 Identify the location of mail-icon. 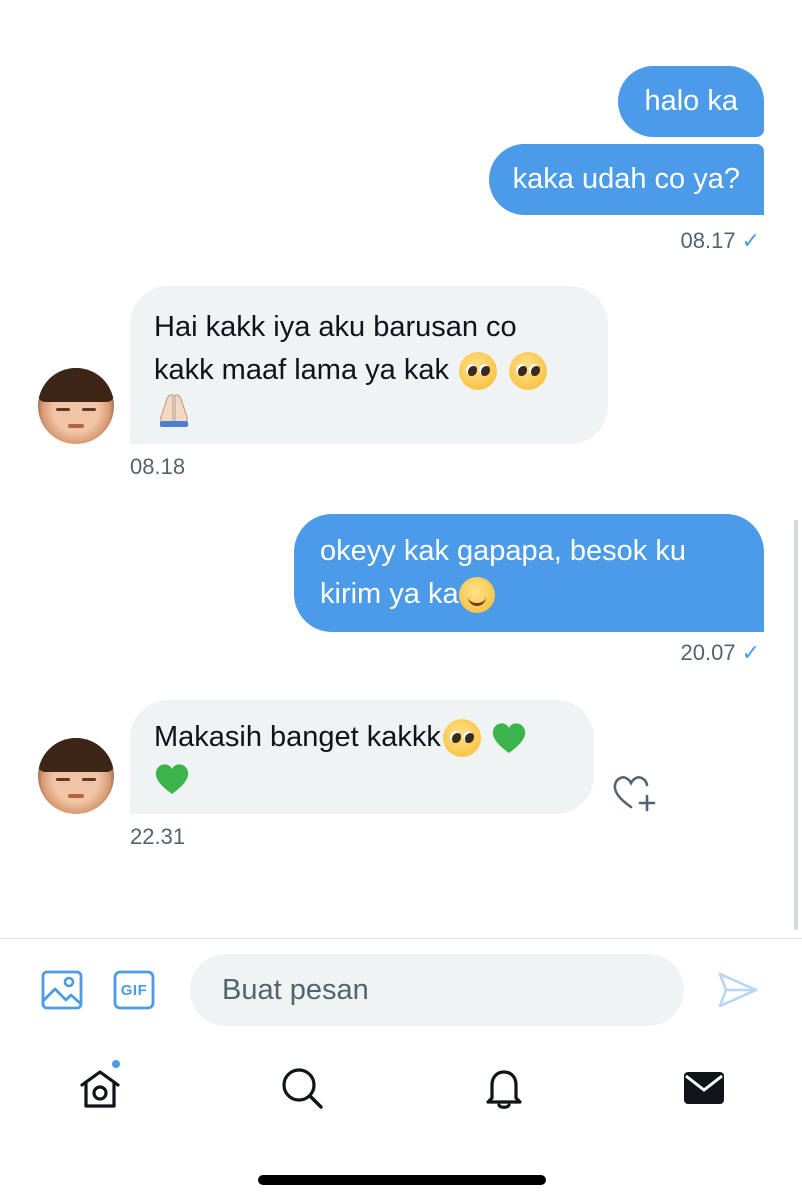
(704, 1088).